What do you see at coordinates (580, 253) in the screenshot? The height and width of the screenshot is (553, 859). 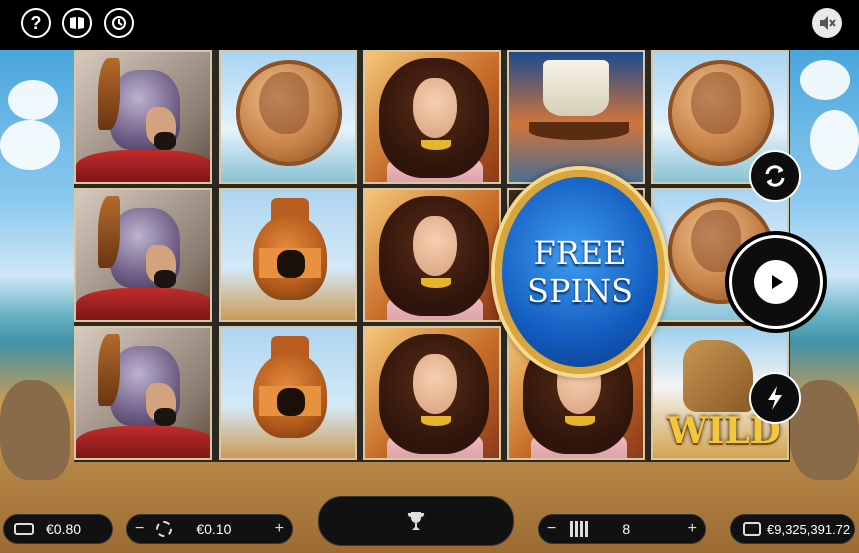 I see `free-spins-line1: FREE` at bounding box center [580, 253].